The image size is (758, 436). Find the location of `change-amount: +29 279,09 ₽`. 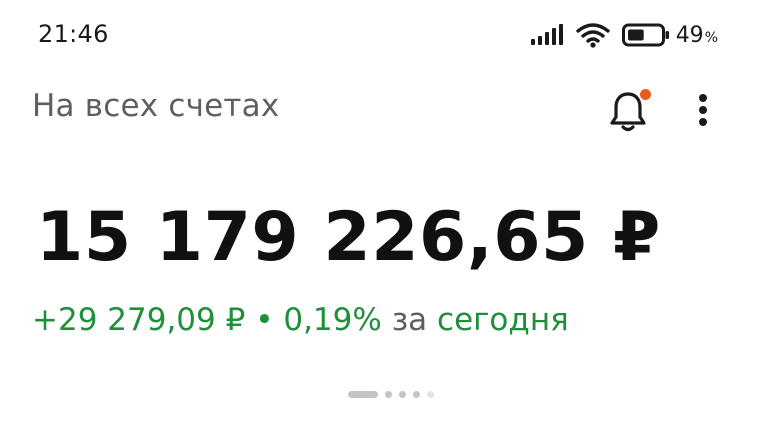

change-amount: +29 279,09 ₽ is located at coordinates (139, 320).